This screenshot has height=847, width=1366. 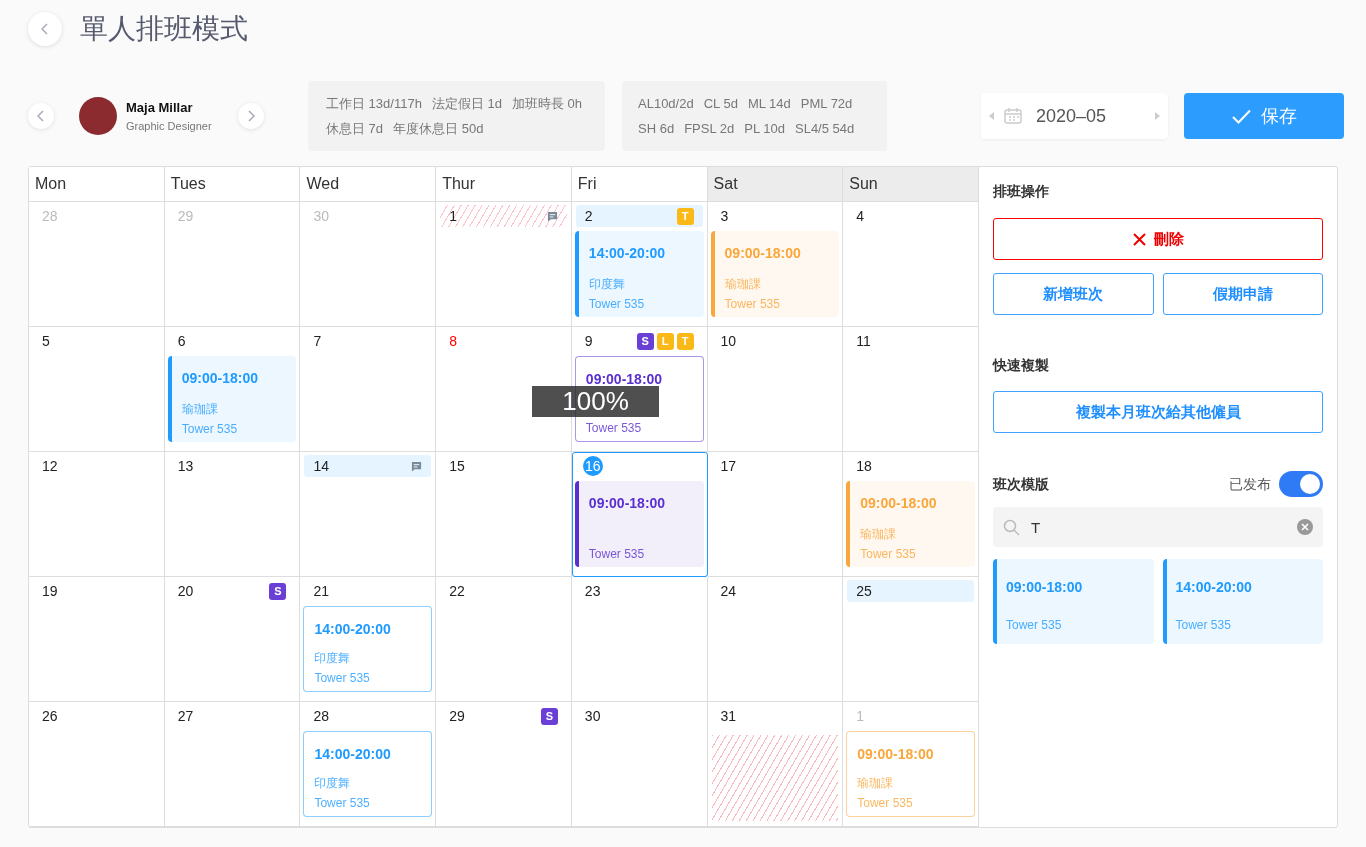 I want to click on day-number: 8, so click(x=453, y=341).